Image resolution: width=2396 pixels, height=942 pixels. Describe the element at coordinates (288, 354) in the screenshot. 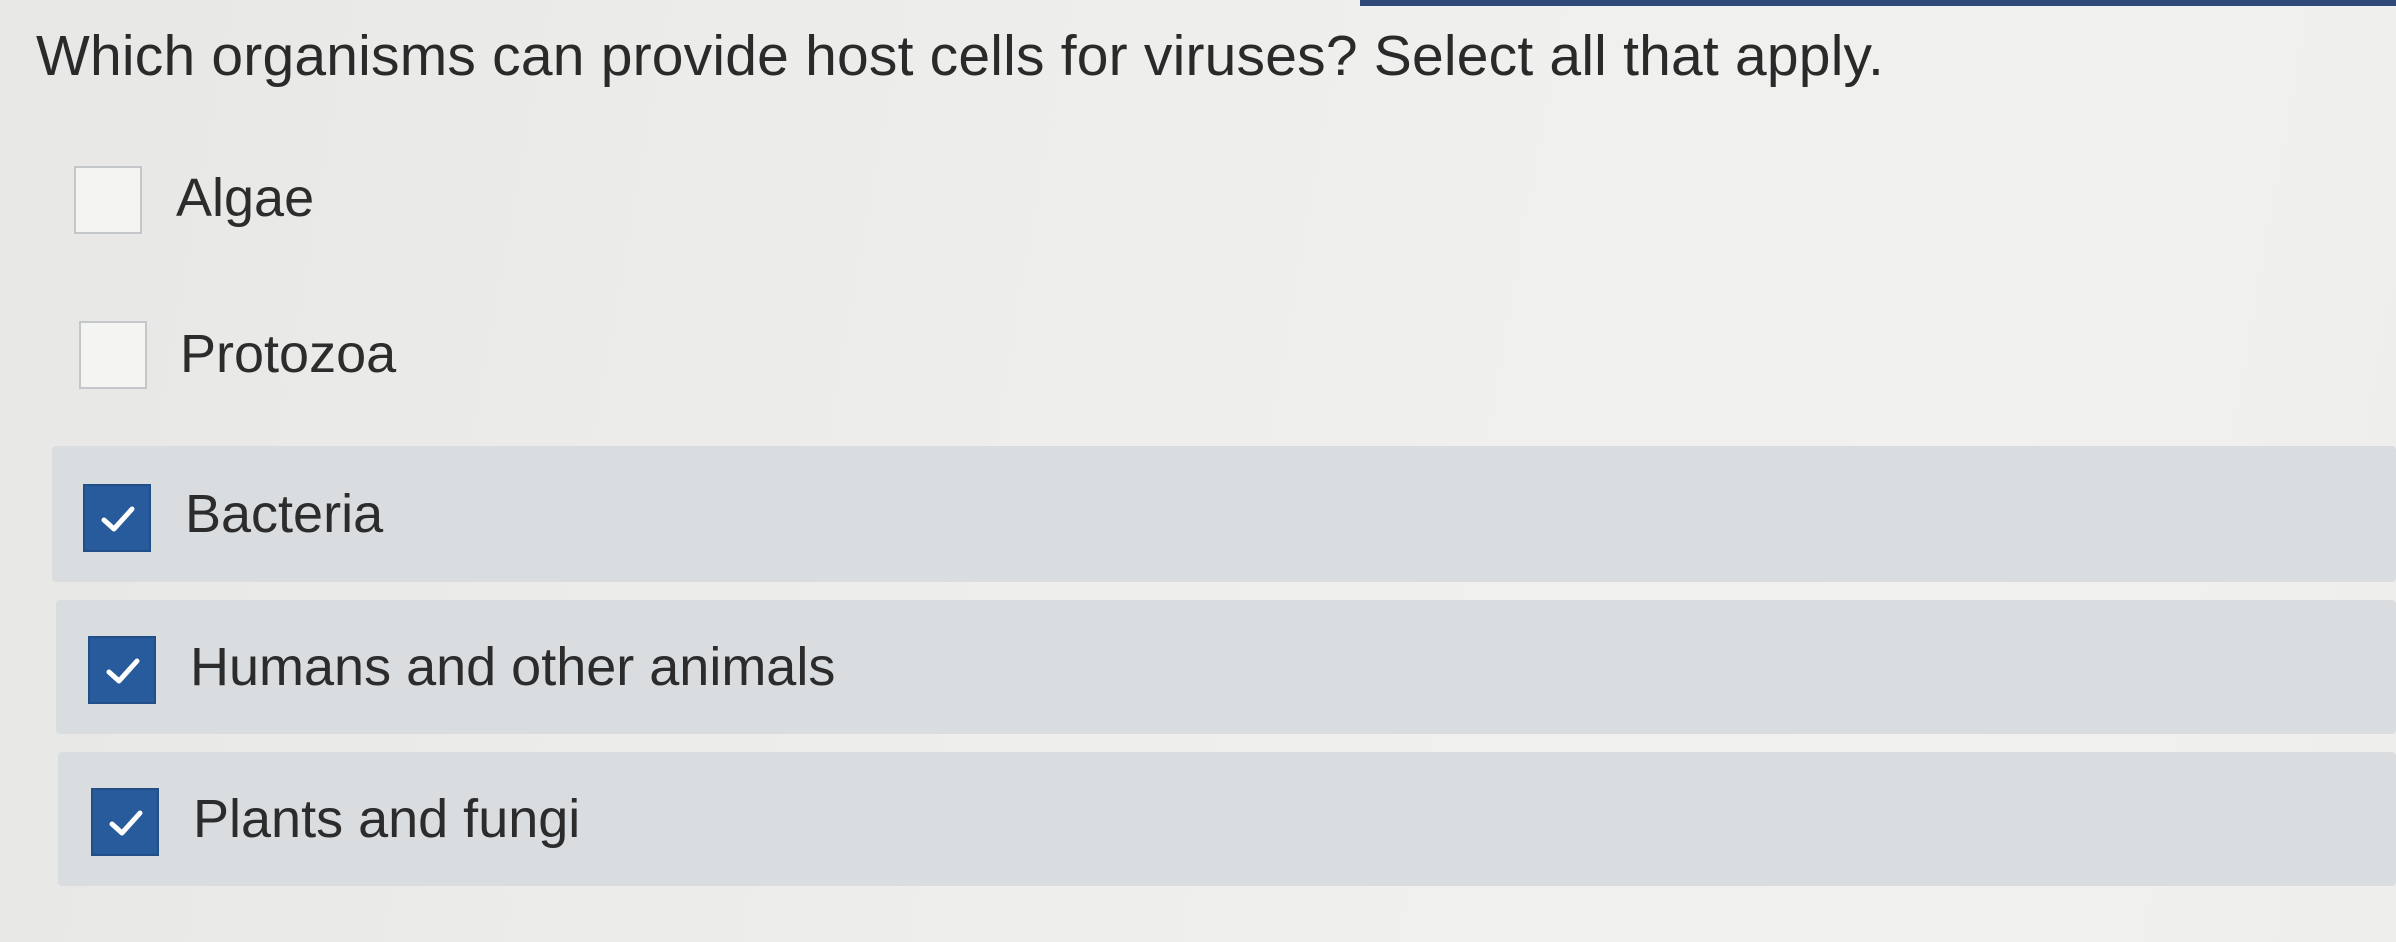

I see `option-label: Protozoa` at that location.